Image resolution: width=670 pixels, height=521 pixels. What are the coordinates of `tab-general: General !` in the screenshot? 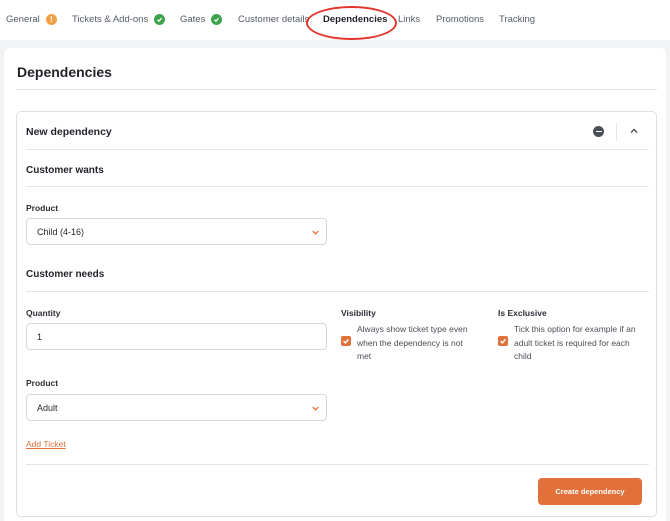 It's located at (31, 19).